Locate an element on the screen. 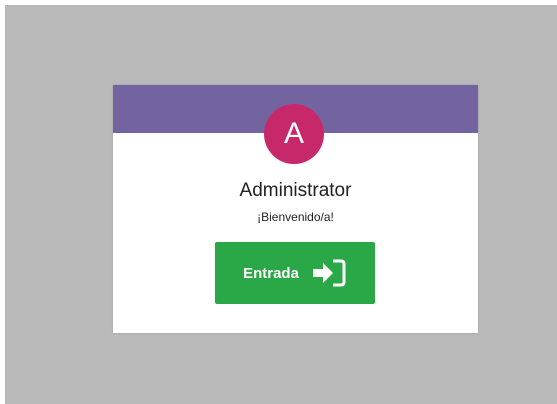 This screenshot has width=557, height=404. login-button-label: Entrada is located at coordinates (271, 273).